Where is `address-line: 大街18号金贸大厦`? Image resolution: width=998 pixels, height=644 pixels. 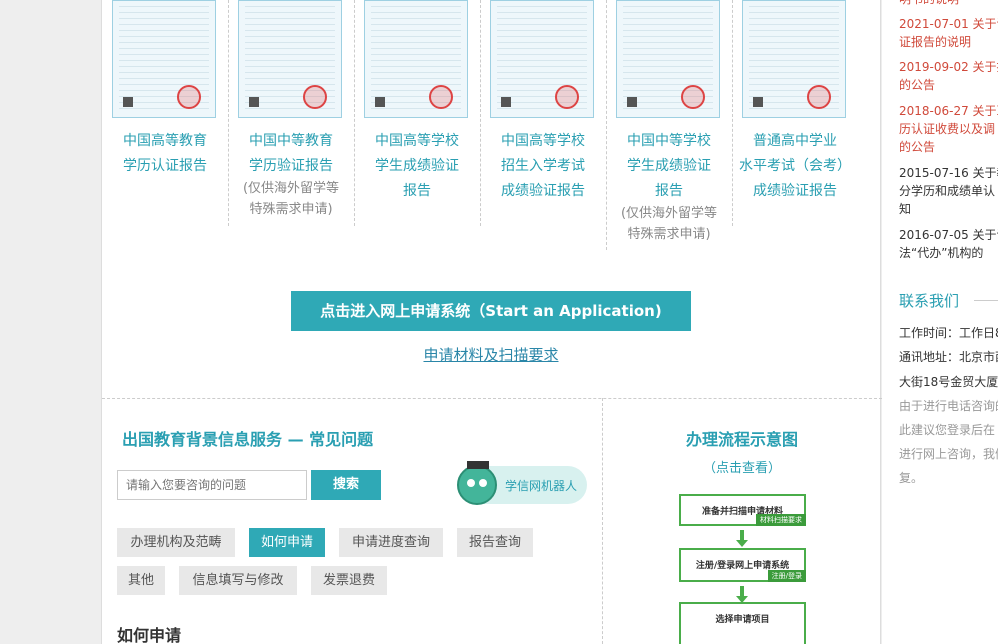 address-line: 大街18号金贸大厦 is located at coordinates (948, 382).